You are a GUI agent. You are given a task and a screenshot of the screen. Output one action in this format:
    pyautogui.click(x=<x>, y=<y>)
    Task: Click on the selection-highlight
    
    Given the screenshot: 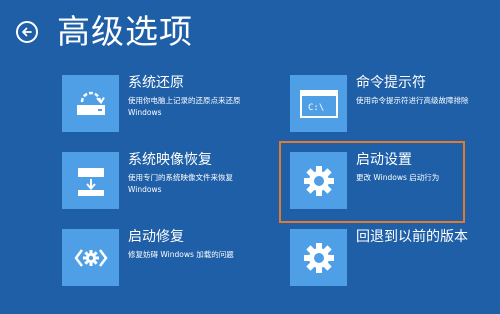 What is the action you would take?
    pyautogui.click(x=372, y=182)
    